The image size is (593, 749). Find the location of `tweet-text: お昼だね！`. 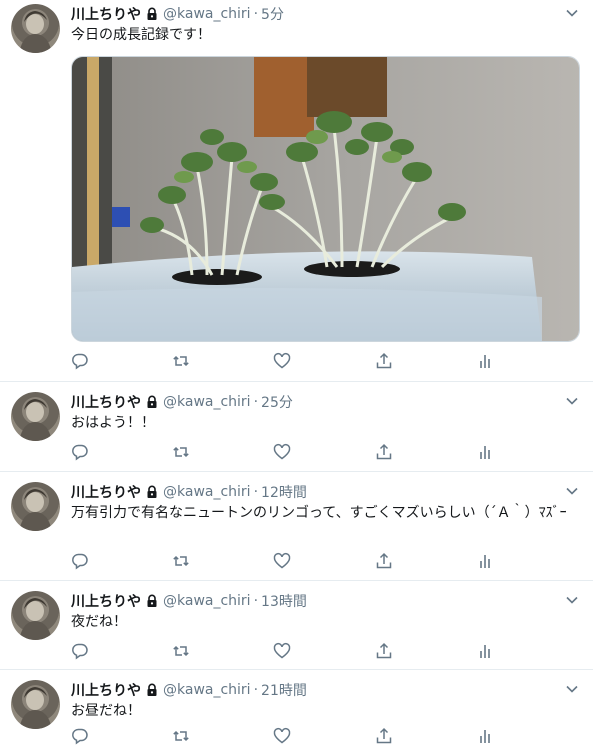

tweet-text: お昼だね！ is located at coordinates (106, 711).